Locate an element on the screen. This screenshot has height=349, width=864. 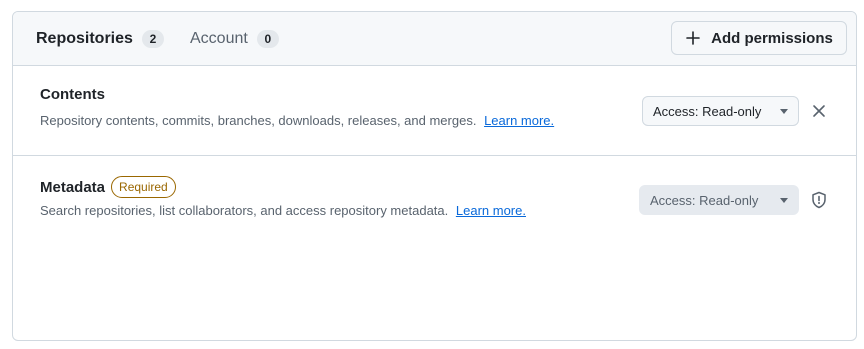
add-permissions-label: Add permissions is located at coordinates (772, 38).